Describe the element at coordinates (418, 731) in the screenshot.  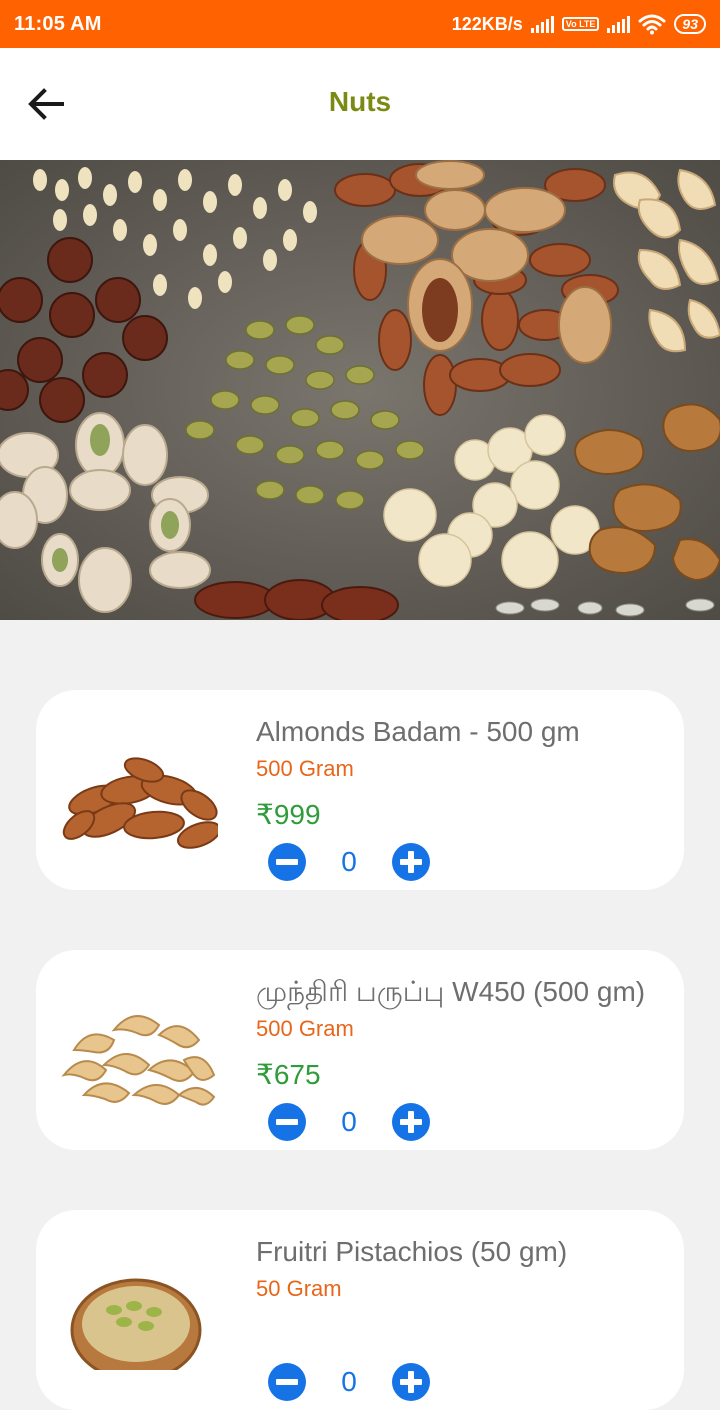
I see `product-name: Almonds Badam - 500 gm` at that location.